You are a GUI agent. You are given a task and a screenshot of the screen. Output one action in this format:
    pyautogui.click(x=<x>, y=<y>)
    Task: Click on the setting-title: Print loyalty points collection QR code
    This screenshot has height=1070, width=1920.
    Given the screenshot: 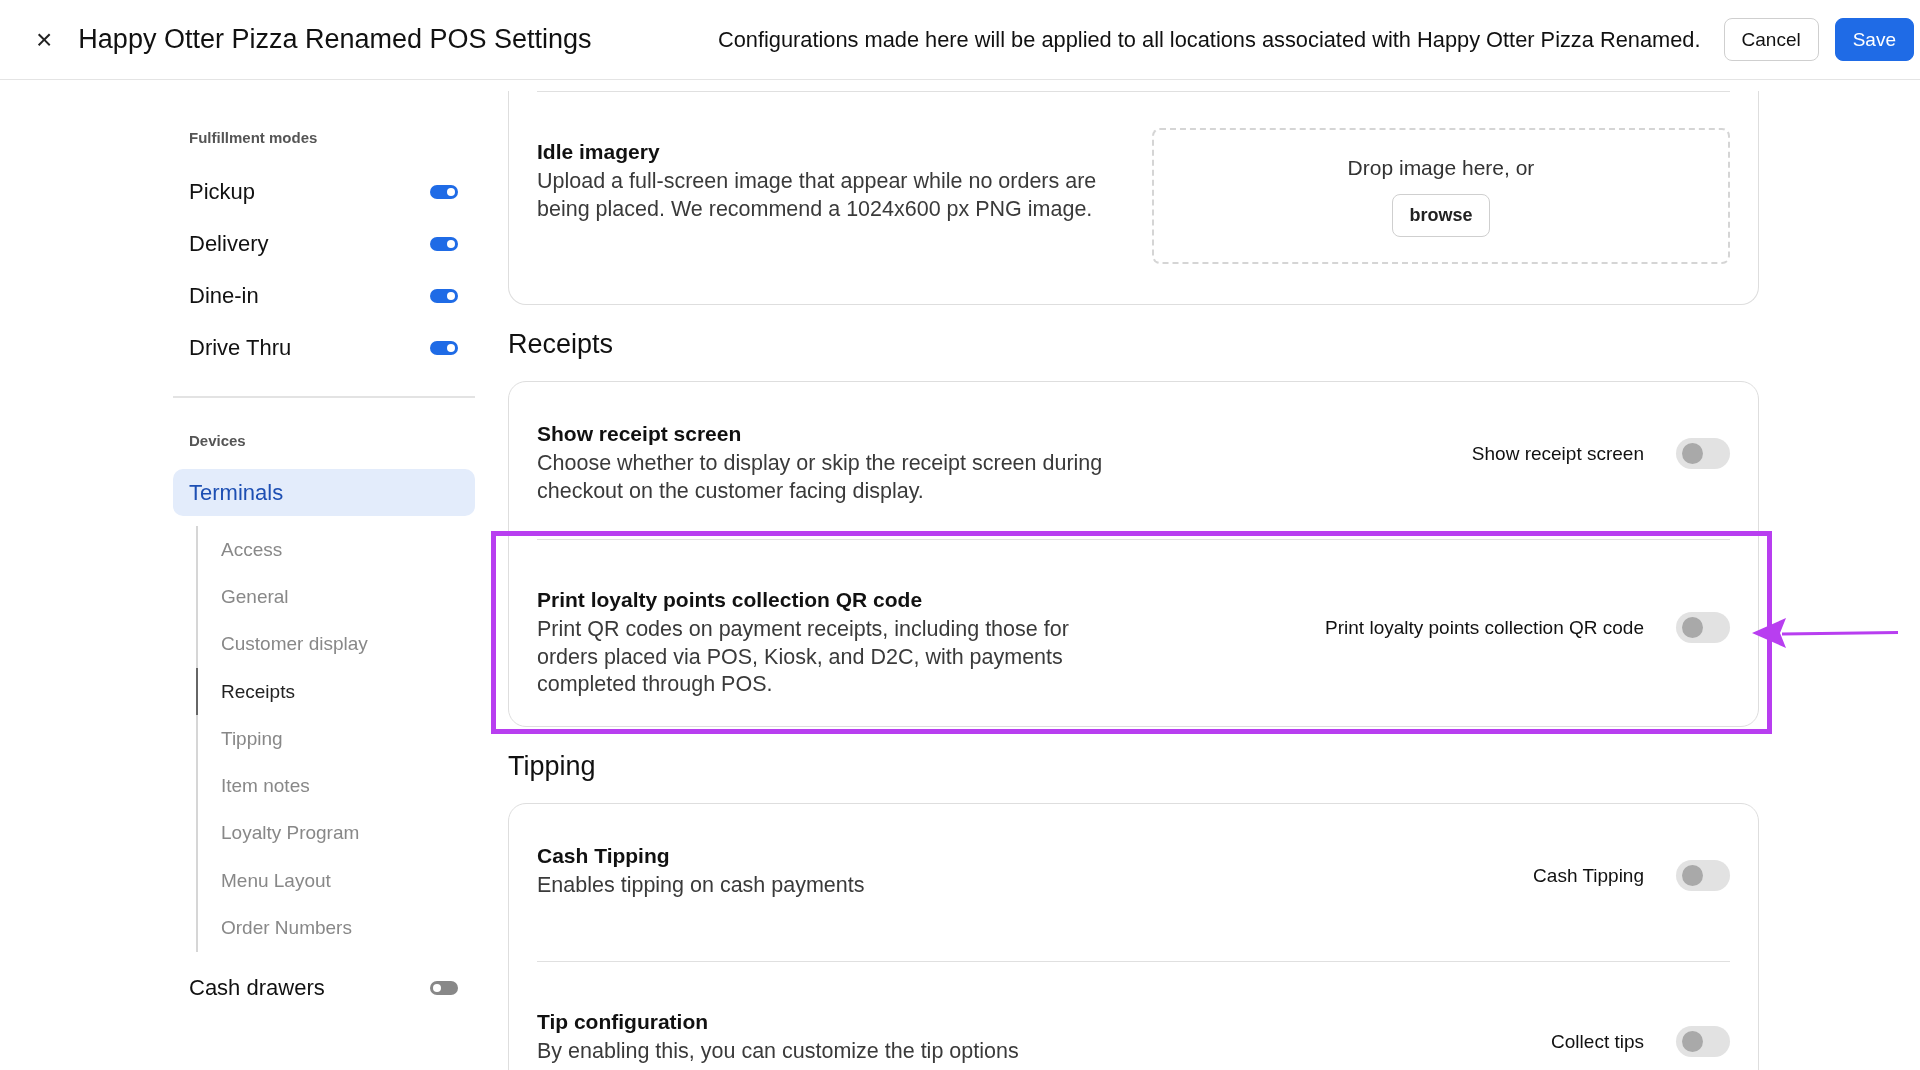 What is the action you would take?
    pyautogui.click(x=730, y=600)
    